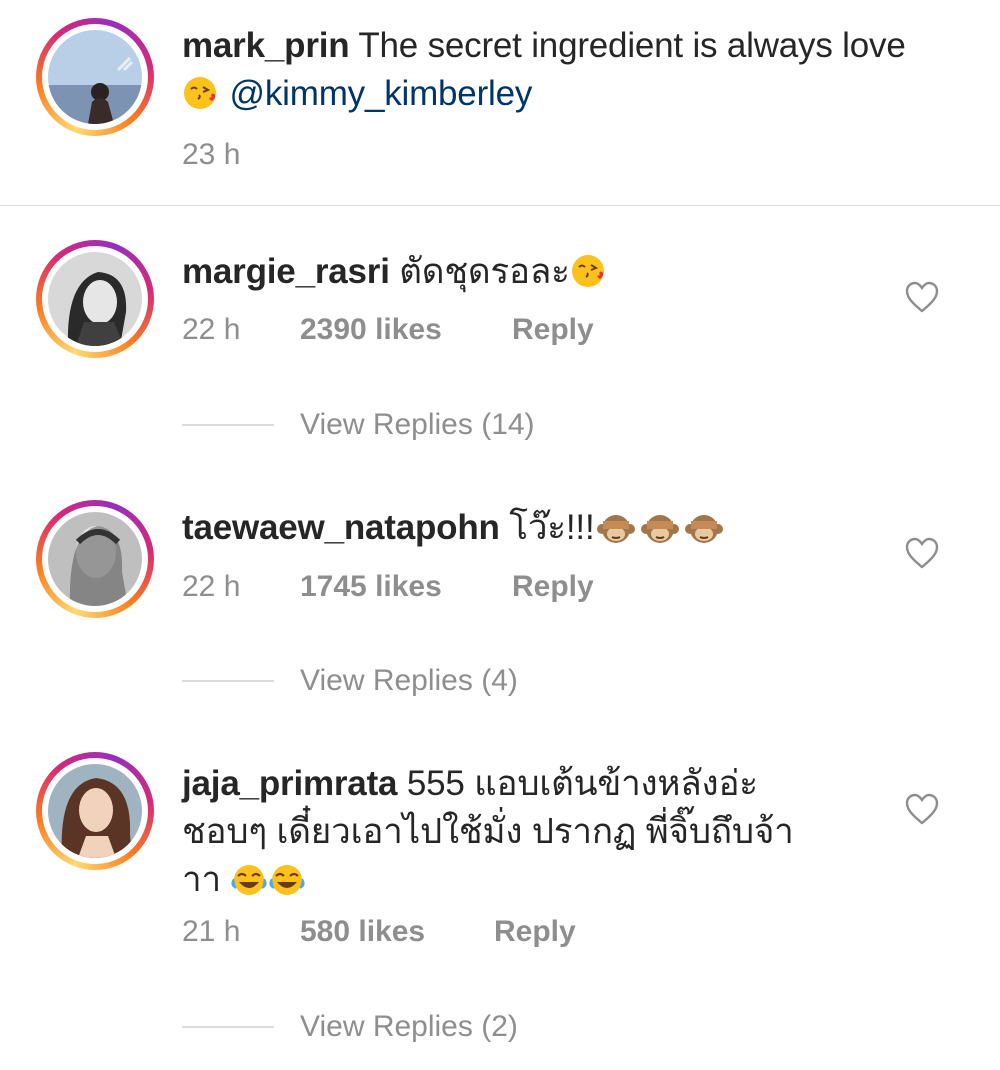  Describe the element at coordinates (289, 783) in the screenshot. I see `comment-username: jaja_primrata` at that location.